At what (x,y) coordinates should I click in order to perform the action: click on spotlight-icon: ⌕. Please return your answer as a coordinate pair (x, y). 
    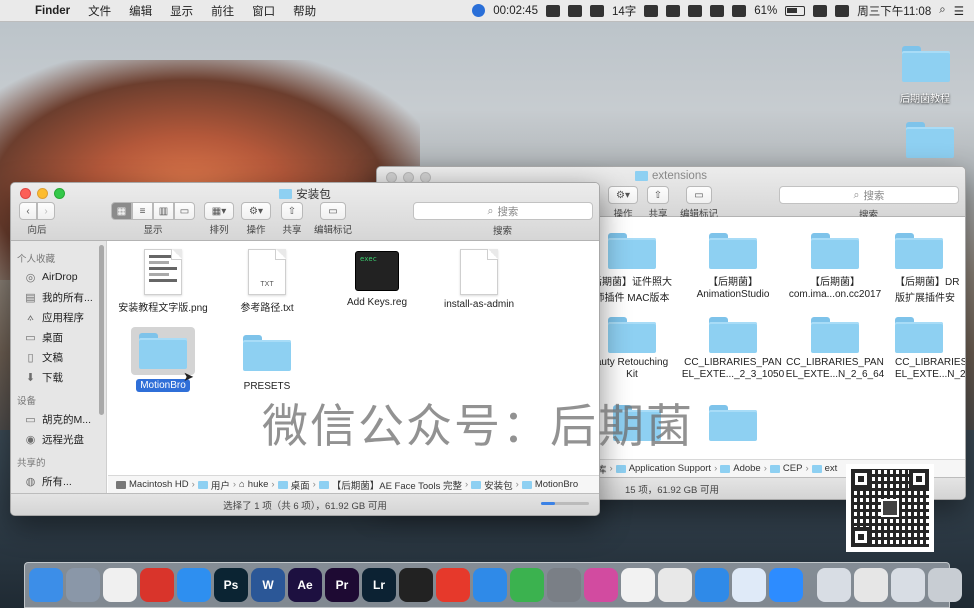
    Looking at the image, I should click on (942, 10).